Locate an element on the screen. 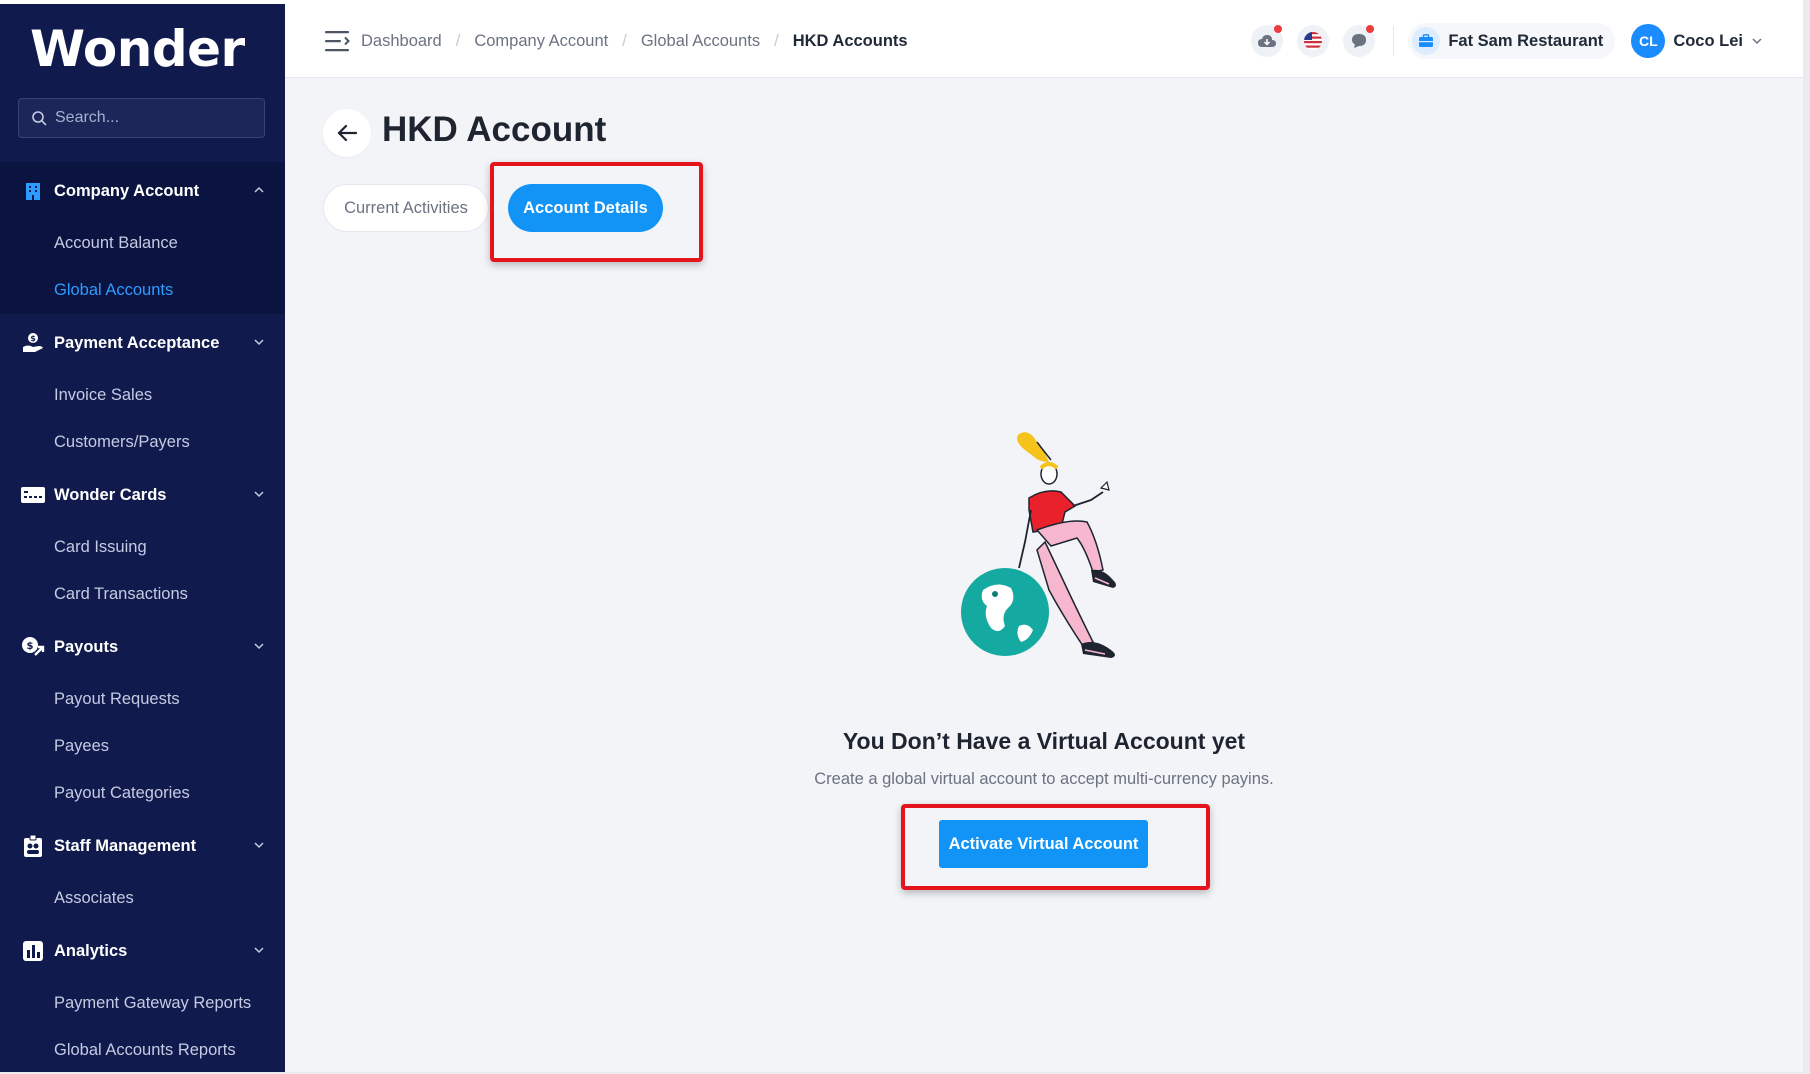 This screenshot has width=1810, height=1074. sidebar-item-invoice-sales: Invoice Sales is located at coordinates (142, 395).